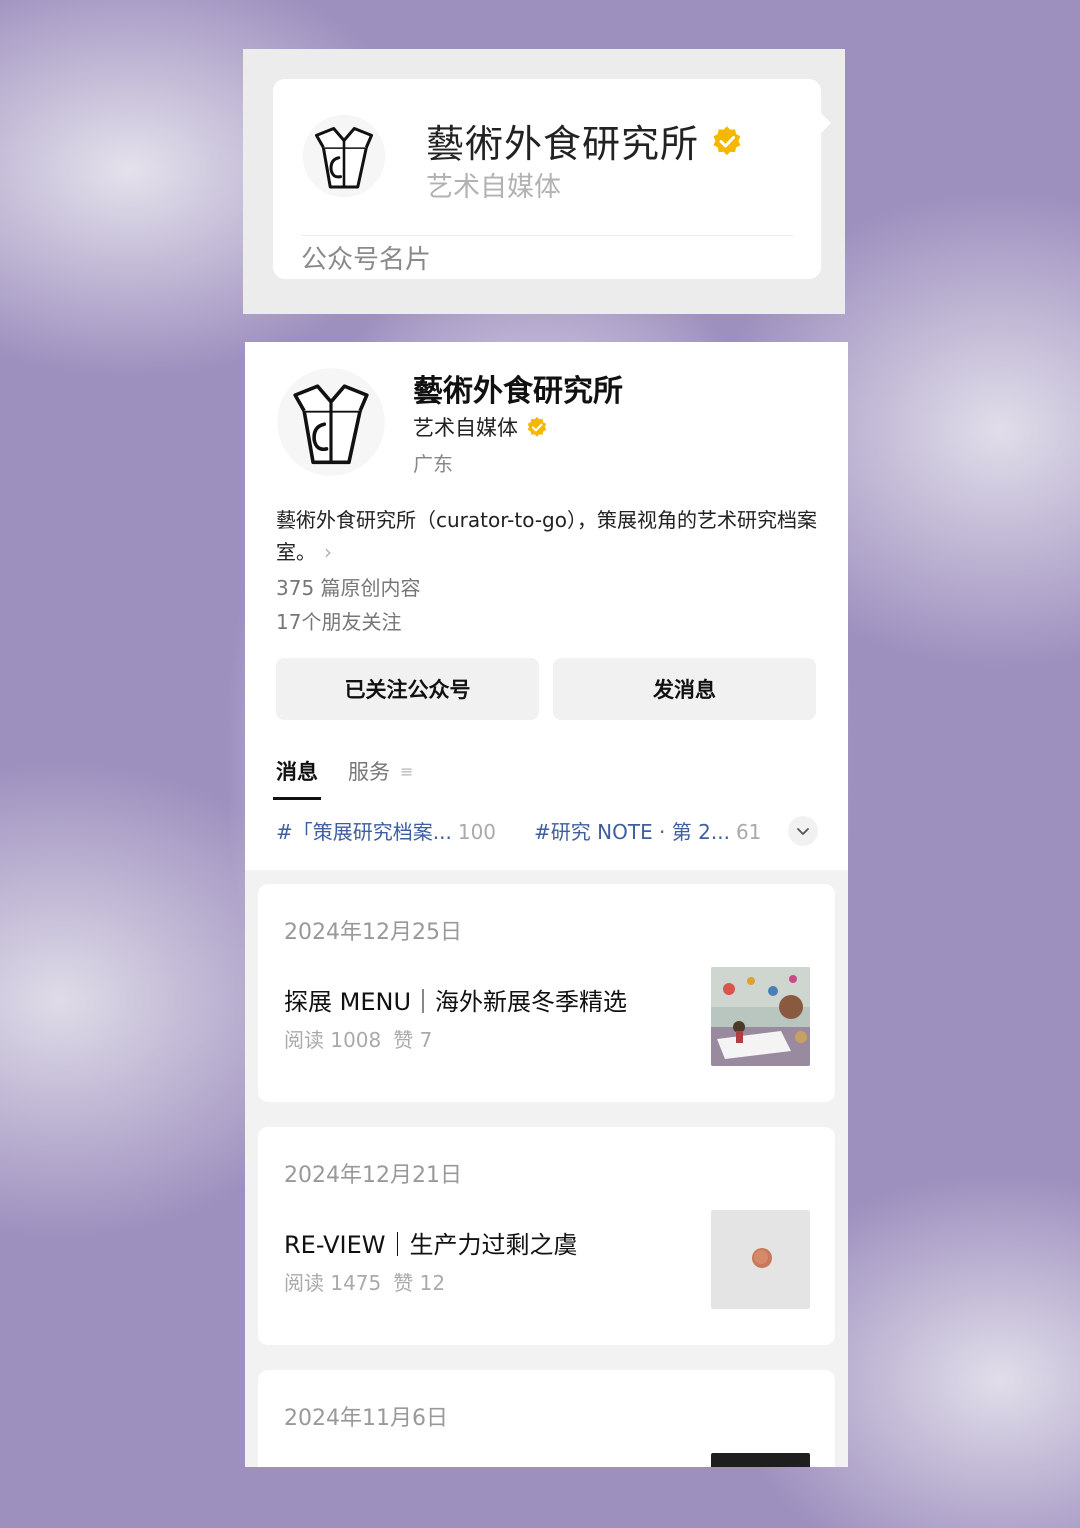 The image size is (1080, 1528). What do you see at coordinates (455, 999) in the screenshot?
I see `article-title: 探展 MENU｜海外新展冬季精选` at bounding box center [455, 999].